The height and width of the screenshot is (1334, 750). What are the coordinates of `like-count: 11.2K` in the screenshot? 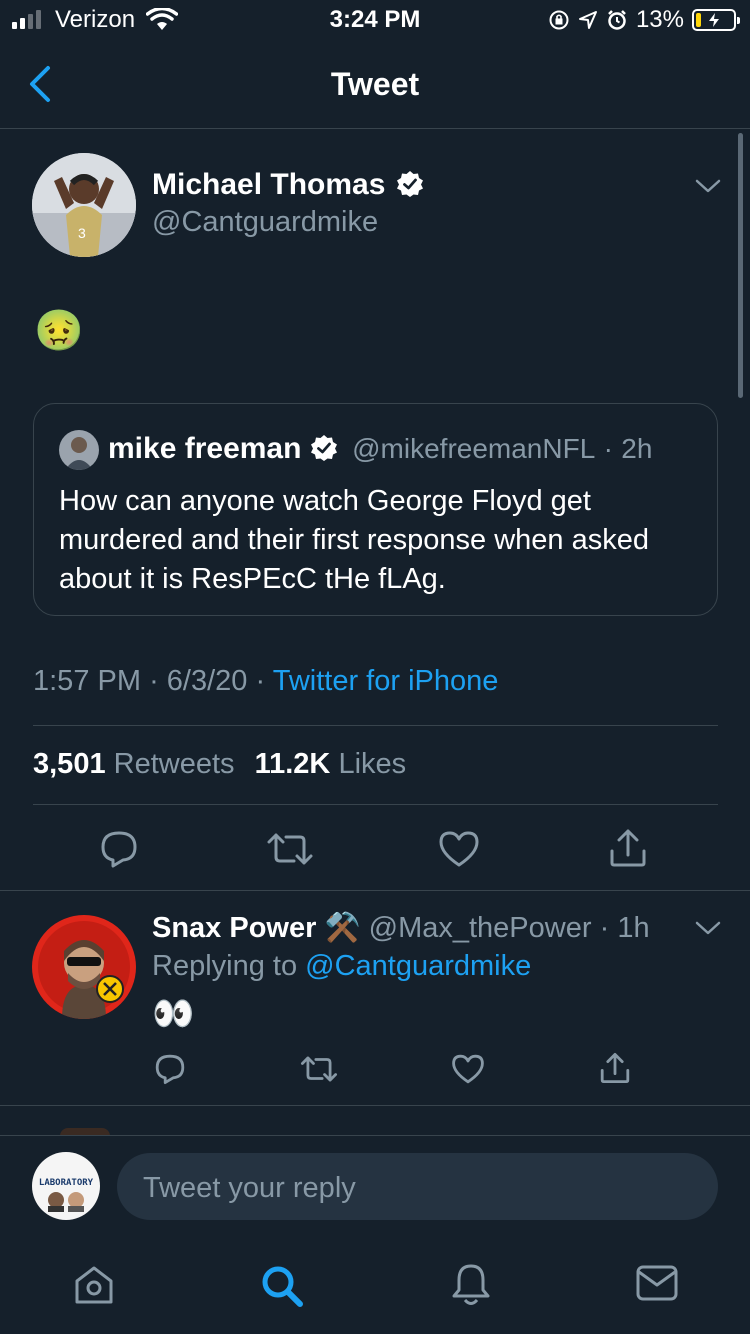 It's located at (292, 764).